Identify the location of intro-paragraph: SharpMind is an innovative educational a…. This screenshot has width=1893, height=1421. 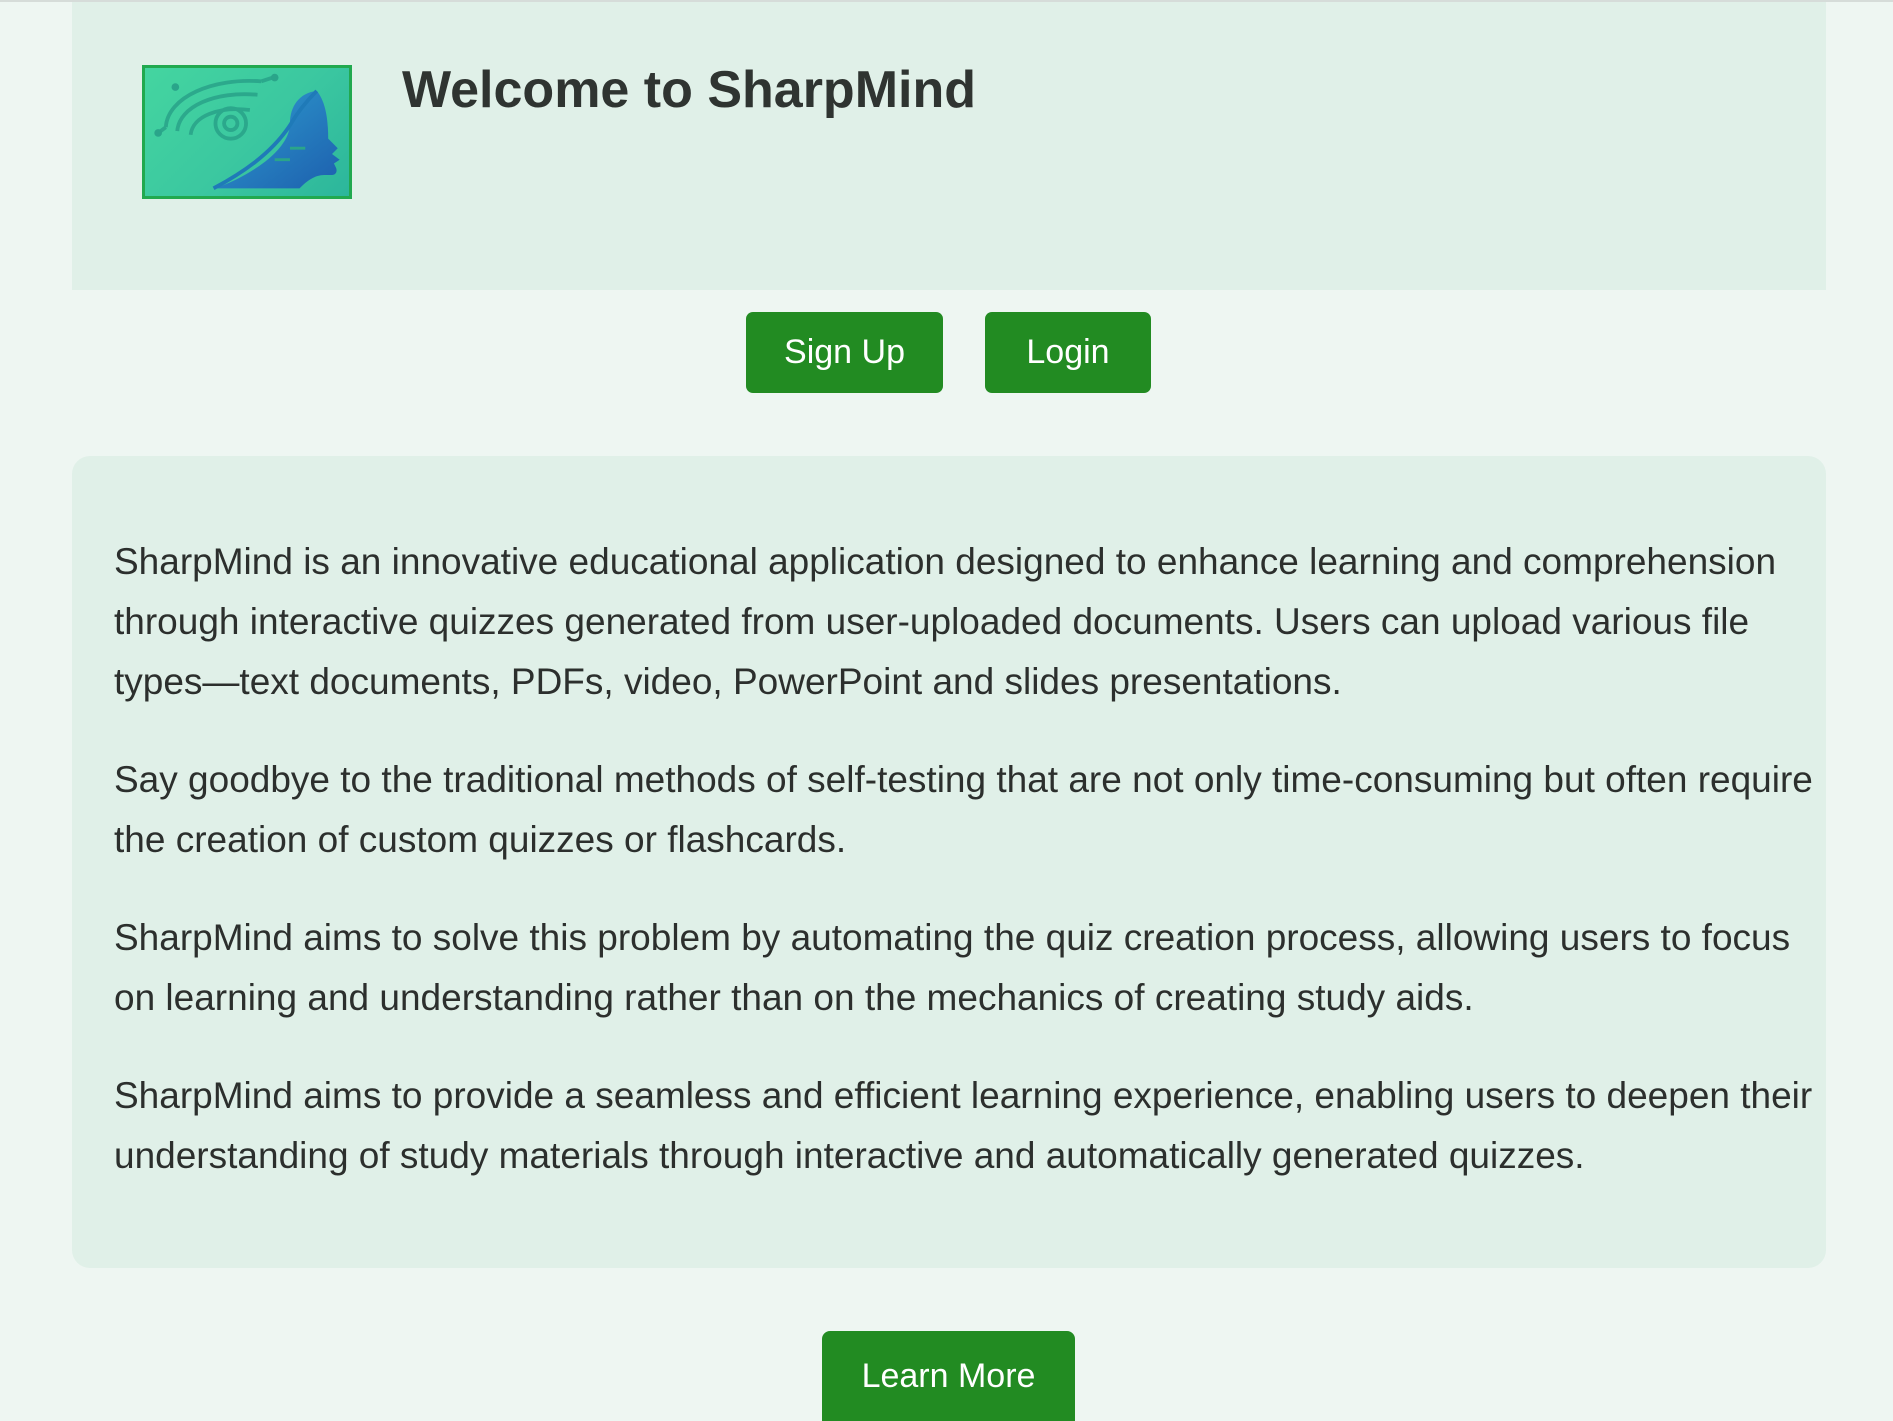
(945, 621).